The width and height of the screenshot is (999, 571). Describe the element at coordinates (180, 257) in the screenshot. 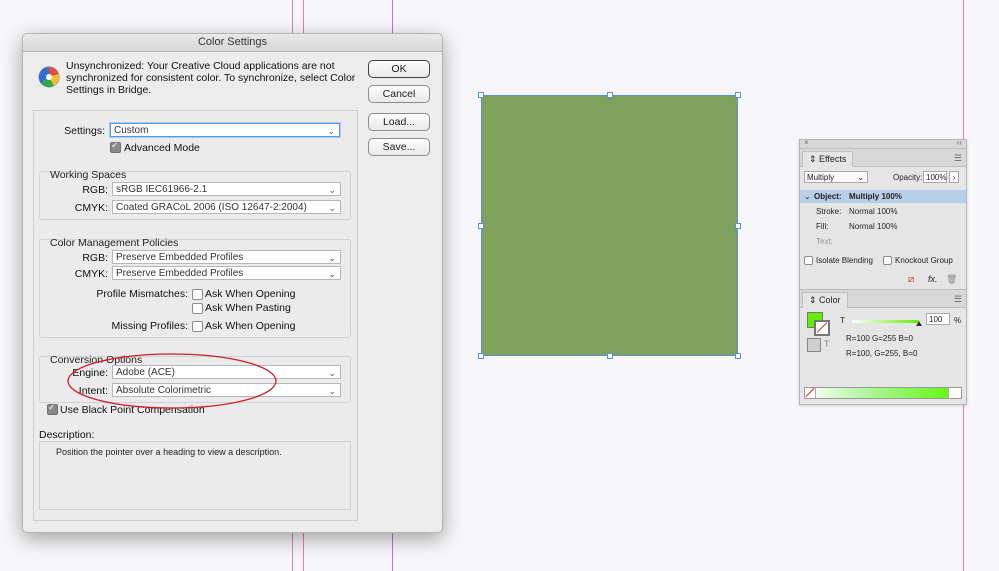

I see `rgb-policy-value: Preserve Embedded Profiles` at that location.